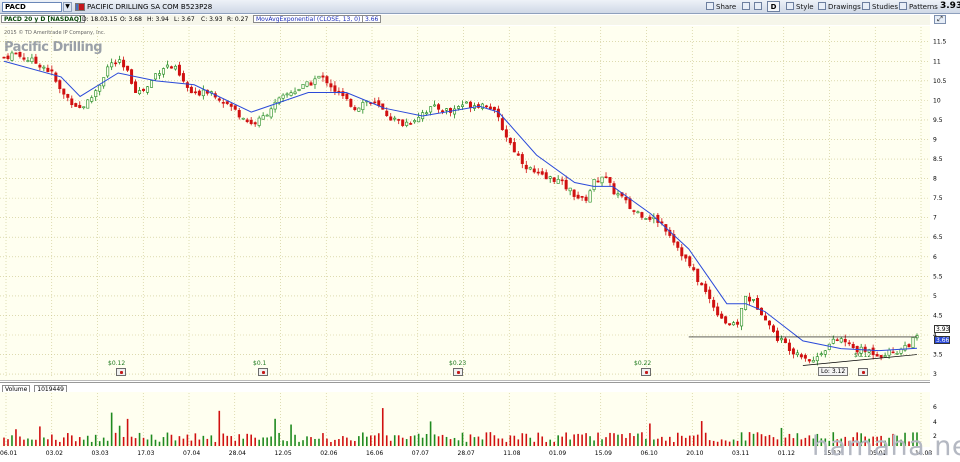  I want to click on price-tag: 3.93, so click(942, 329).